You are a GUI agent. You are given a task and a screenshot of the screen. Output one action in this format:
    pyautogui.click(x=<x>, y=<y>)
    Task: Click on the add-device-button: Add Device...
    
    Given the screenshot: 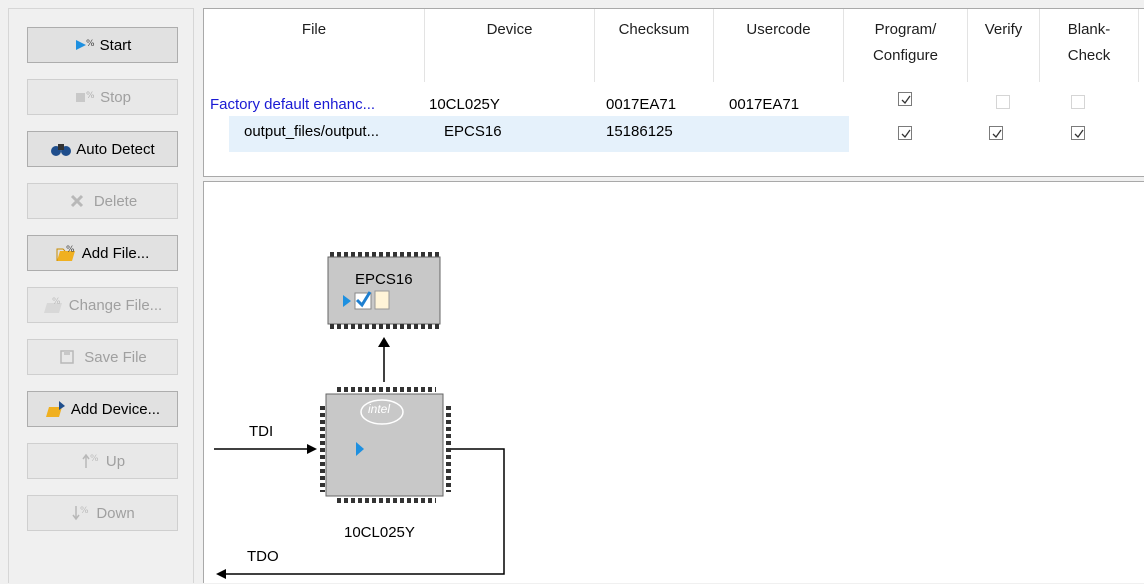 What is the action you would take?
    pyautogui.click(x=102, y=409)
    